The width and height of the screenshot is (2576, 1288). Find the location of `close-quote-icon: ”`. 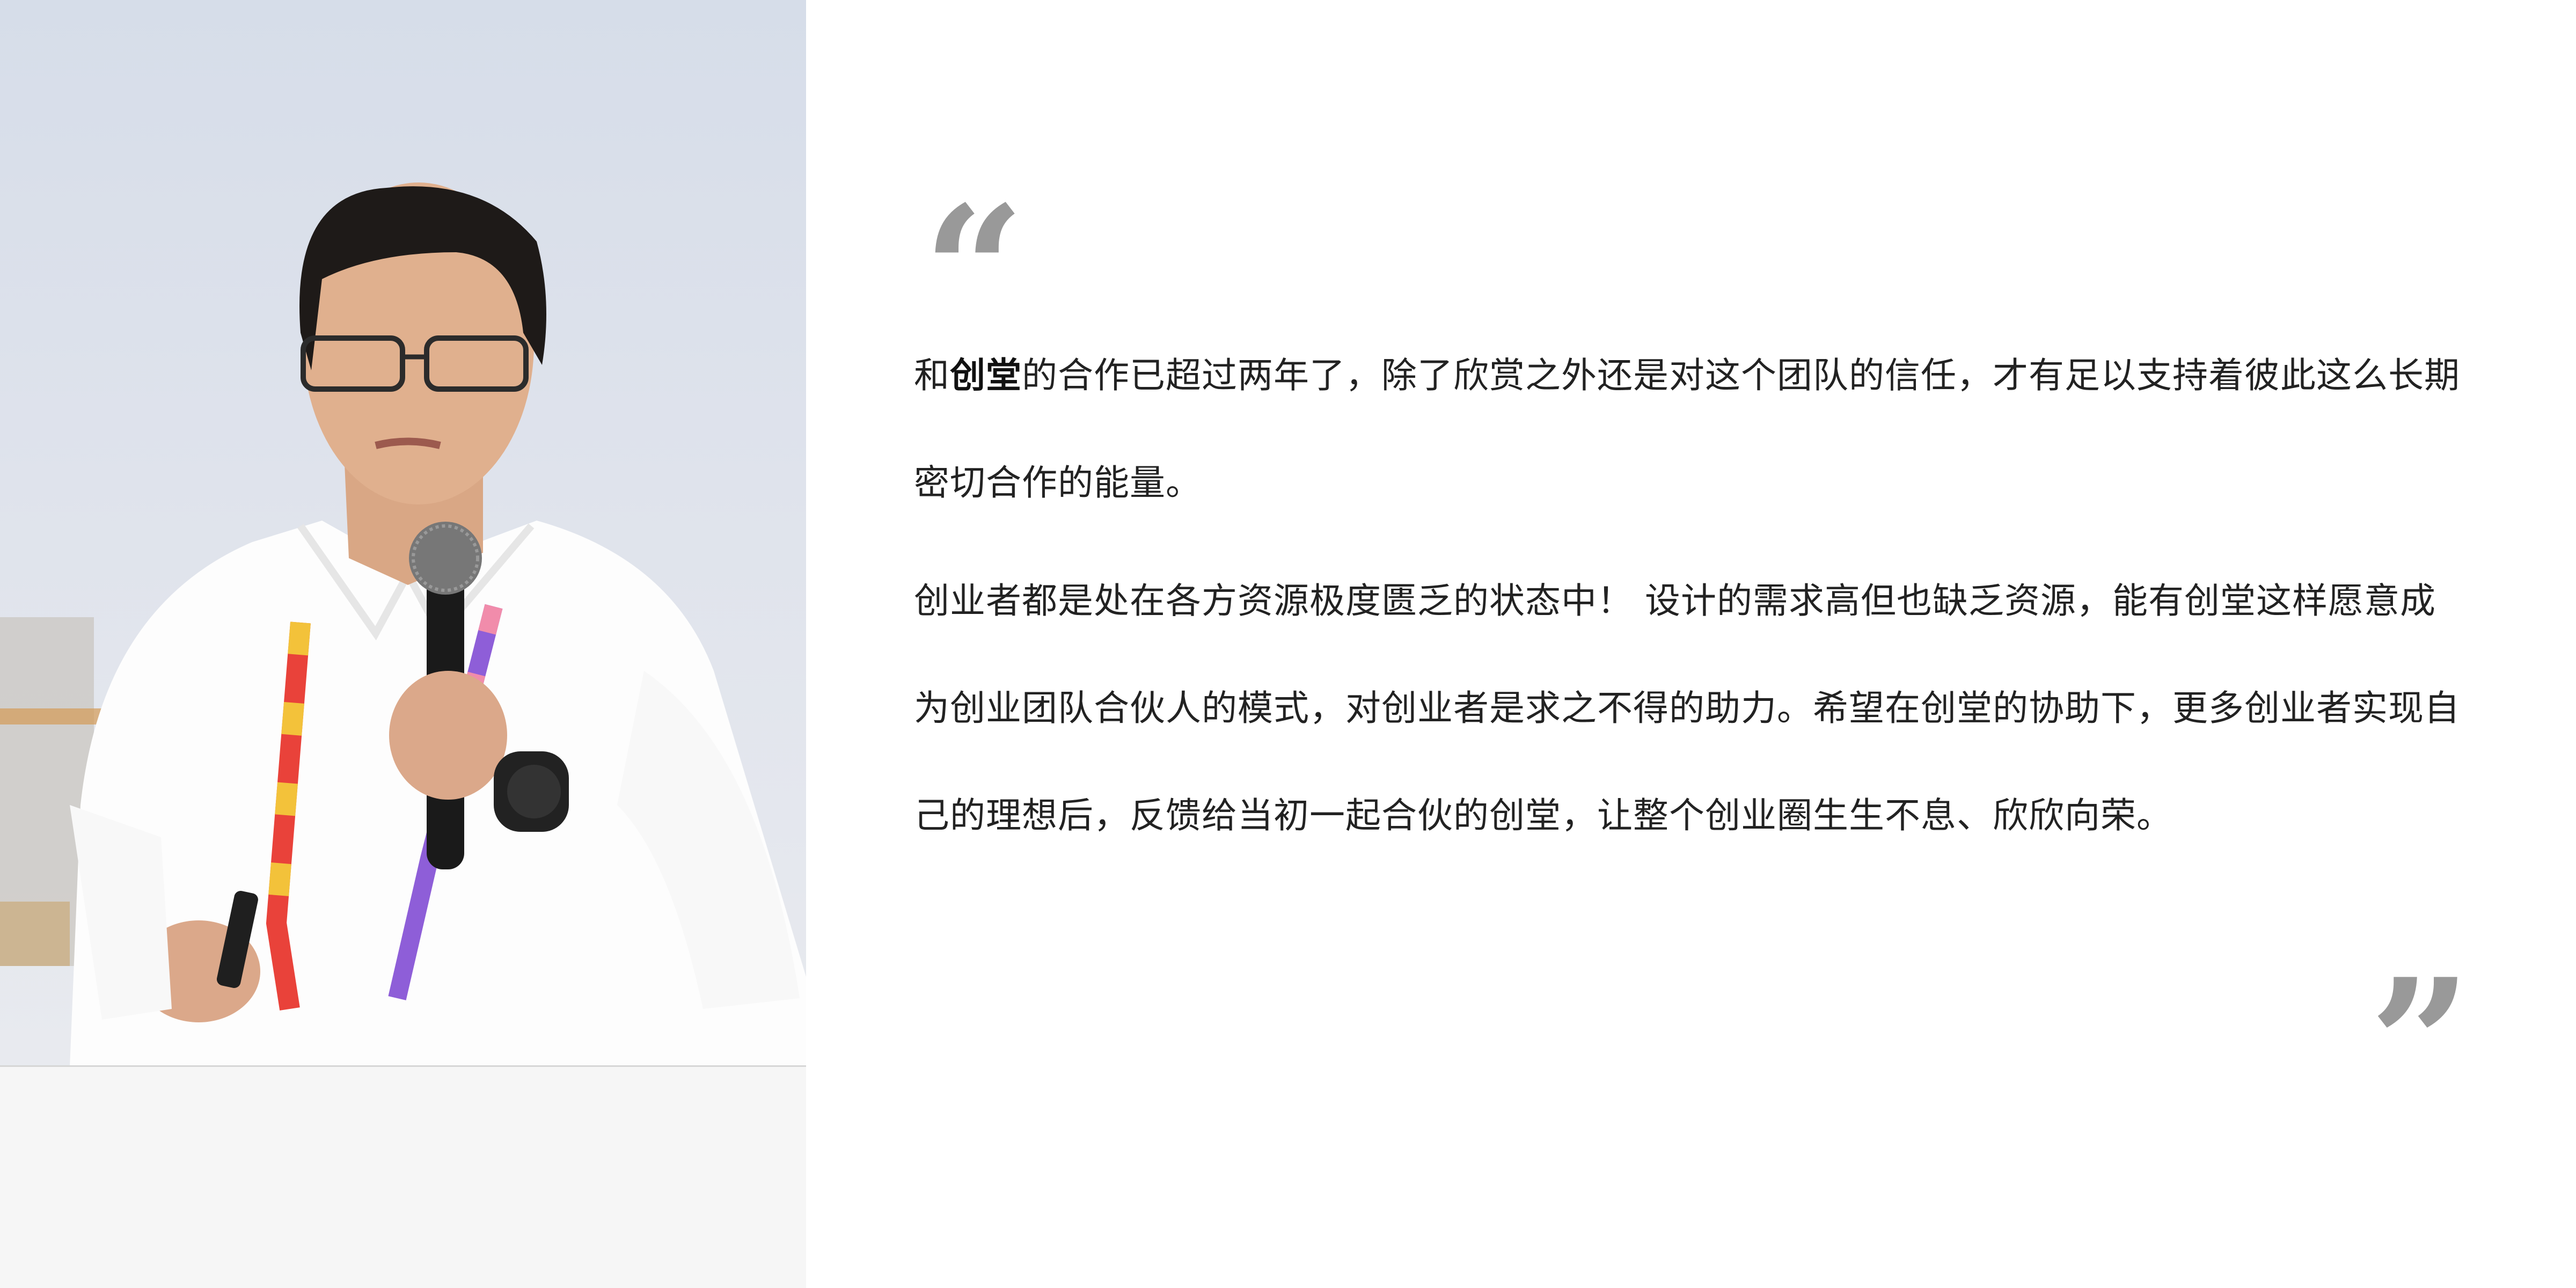

close-quote-icon: ” is located at coordinates (2420, 1044).